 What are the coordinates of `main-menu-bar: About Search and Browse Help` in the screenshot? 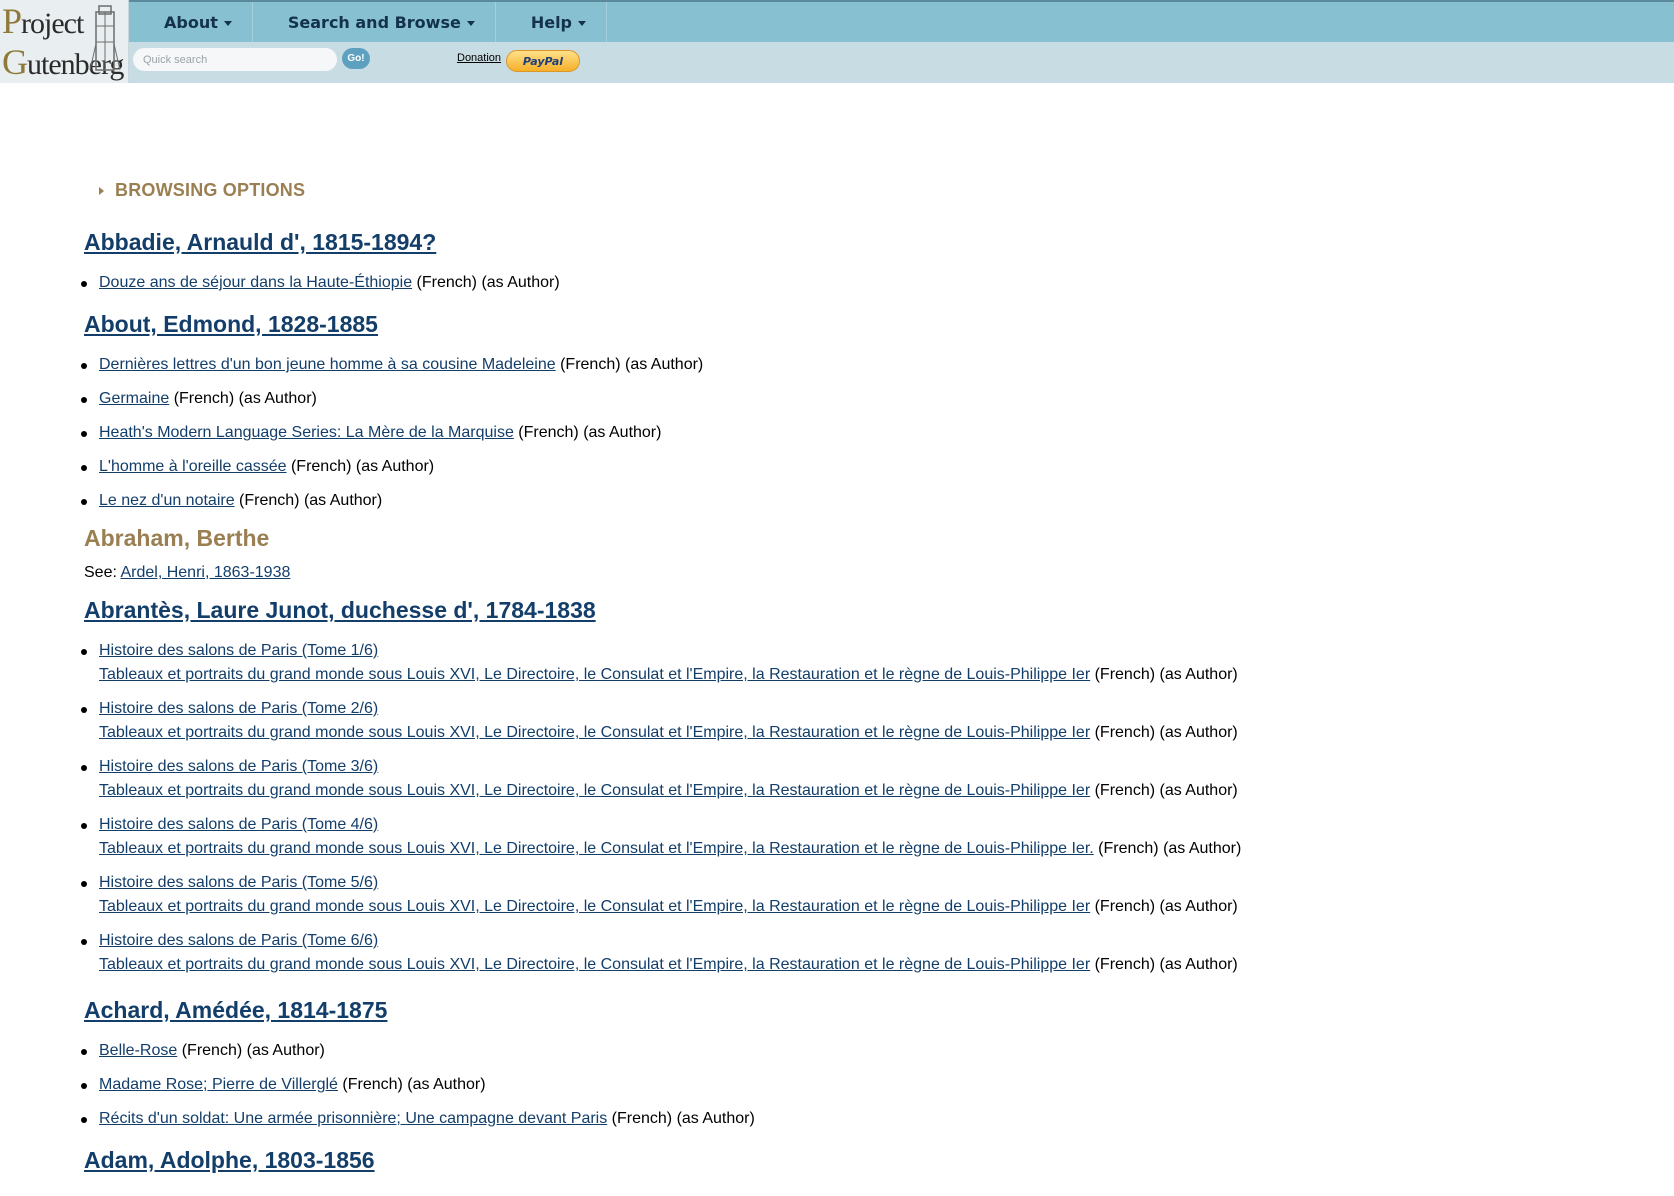 It's located at (901, 21).